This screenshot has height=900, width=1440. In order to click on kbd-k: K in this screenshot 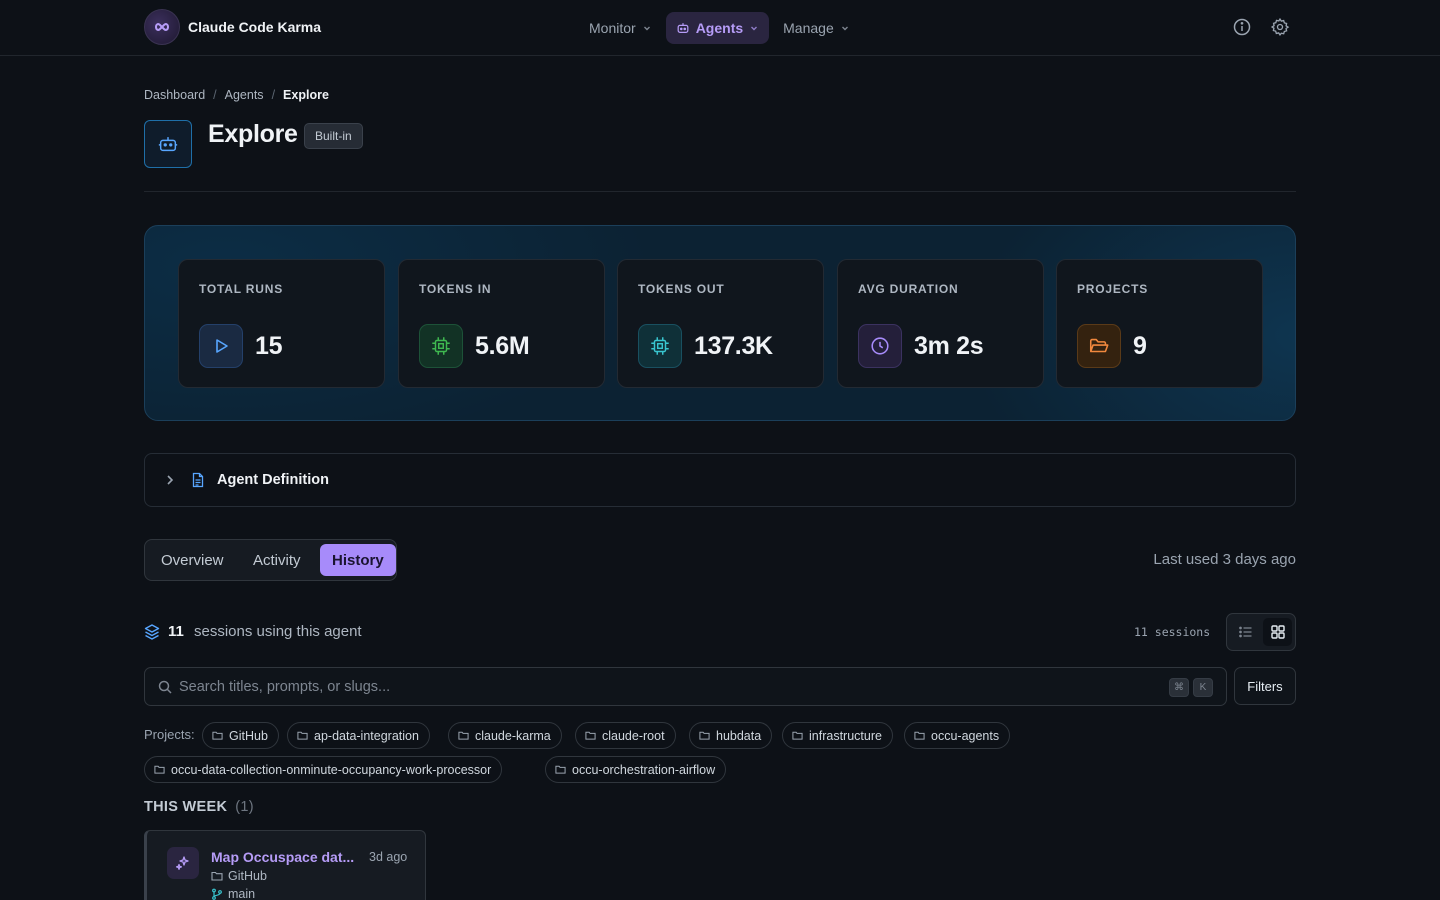, I will do `click(1203, 687)`.